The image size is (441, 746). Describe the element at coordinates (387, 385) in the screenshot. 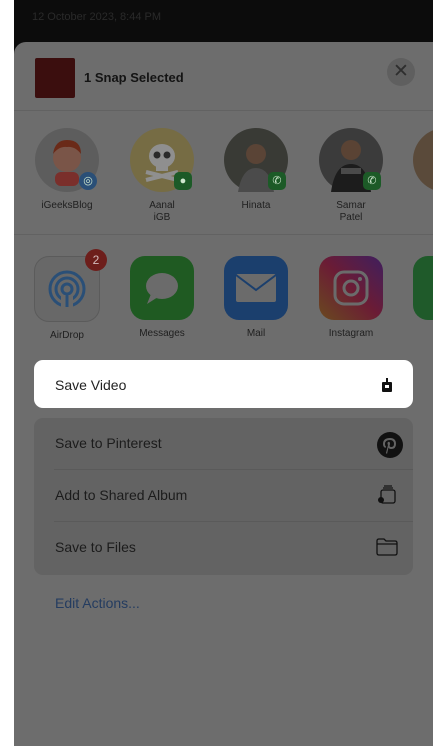

I see `share-download-icon` at that location.